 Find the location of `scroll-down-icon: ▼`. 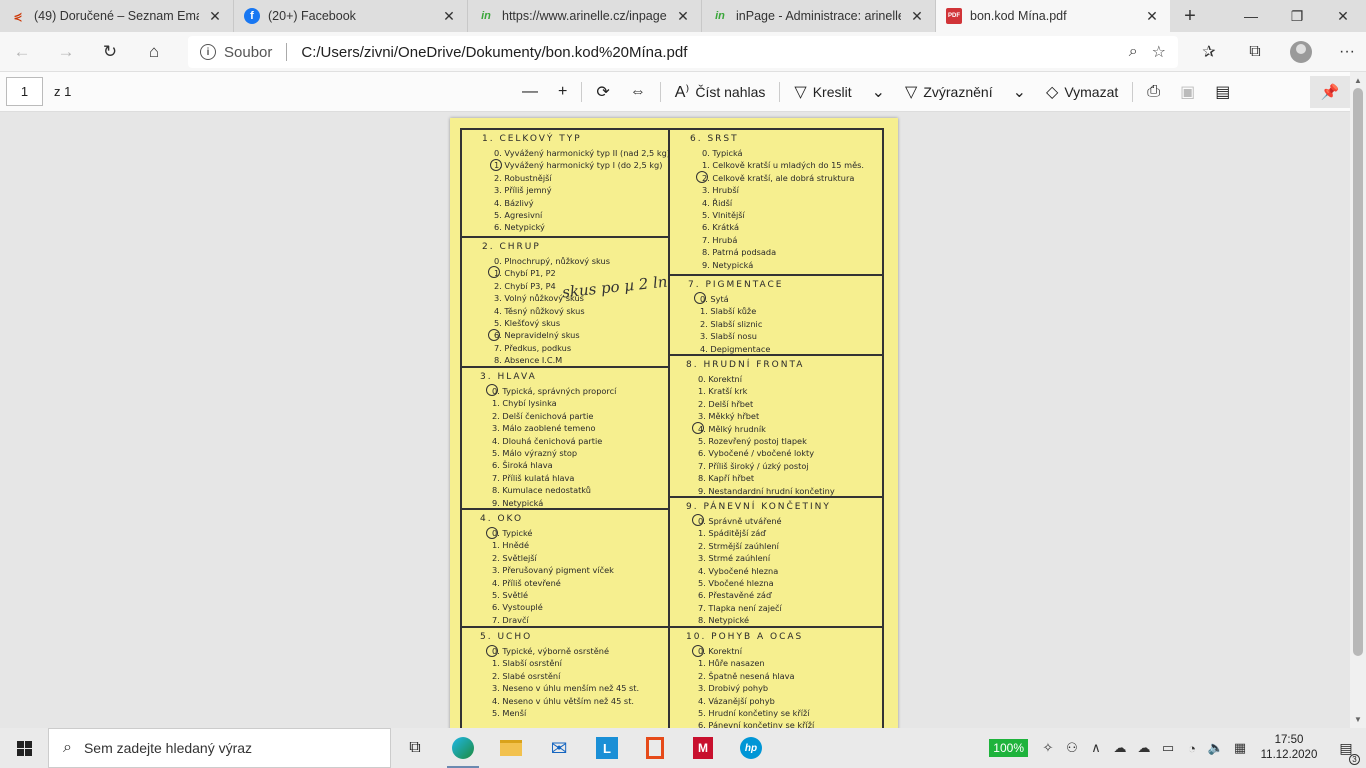

scroll-down-icon: ▼ is located at coordinates (1358, 719).